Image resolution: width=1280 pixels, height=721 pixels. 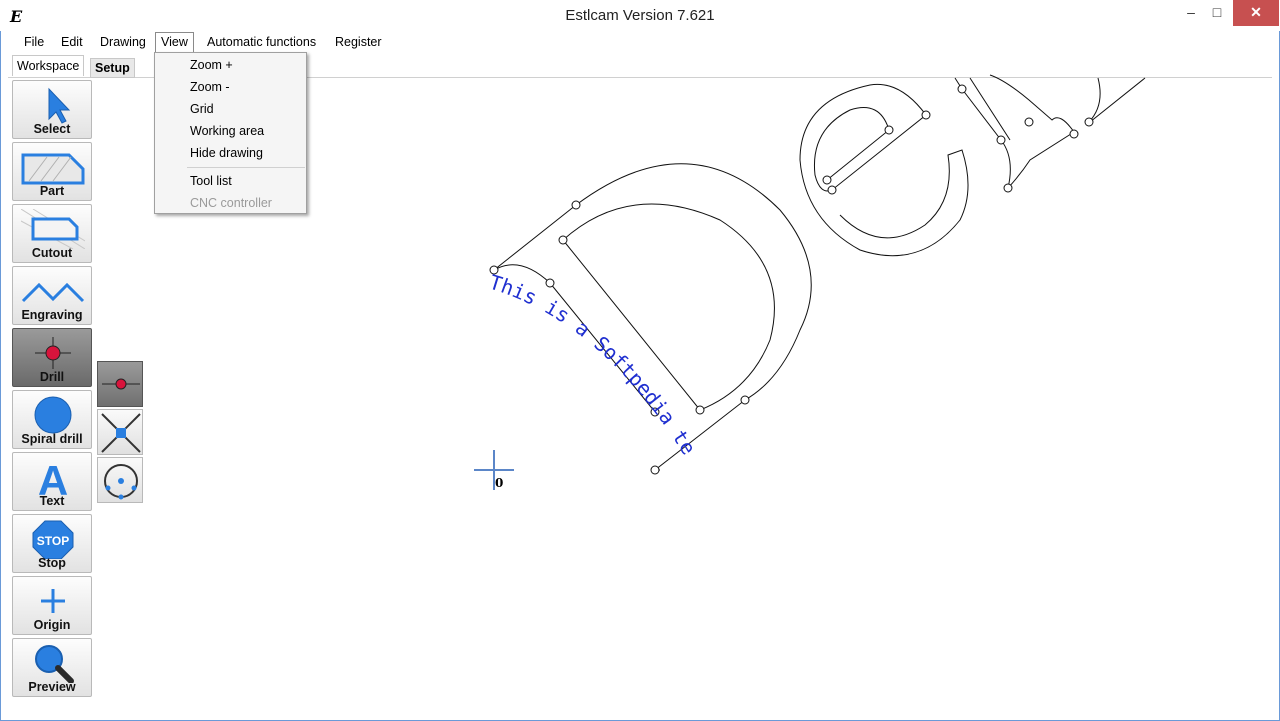 I want to click on engraving-tool-button: Engraving, so click(x=52, y=295).